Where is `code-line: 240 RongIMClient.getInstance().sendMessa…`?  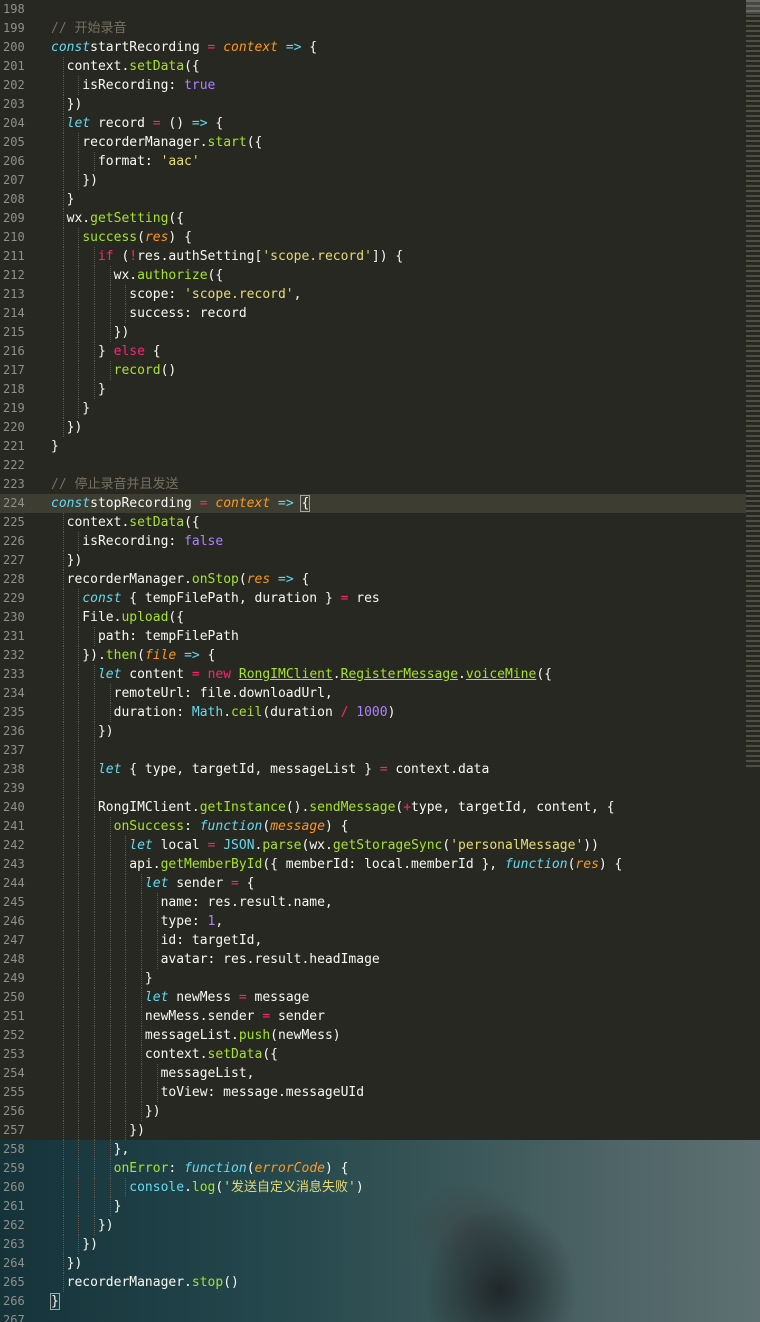 code-line: 240 RongIMClient.getInstance().sendMessa… is located at coordinates (373, 807).